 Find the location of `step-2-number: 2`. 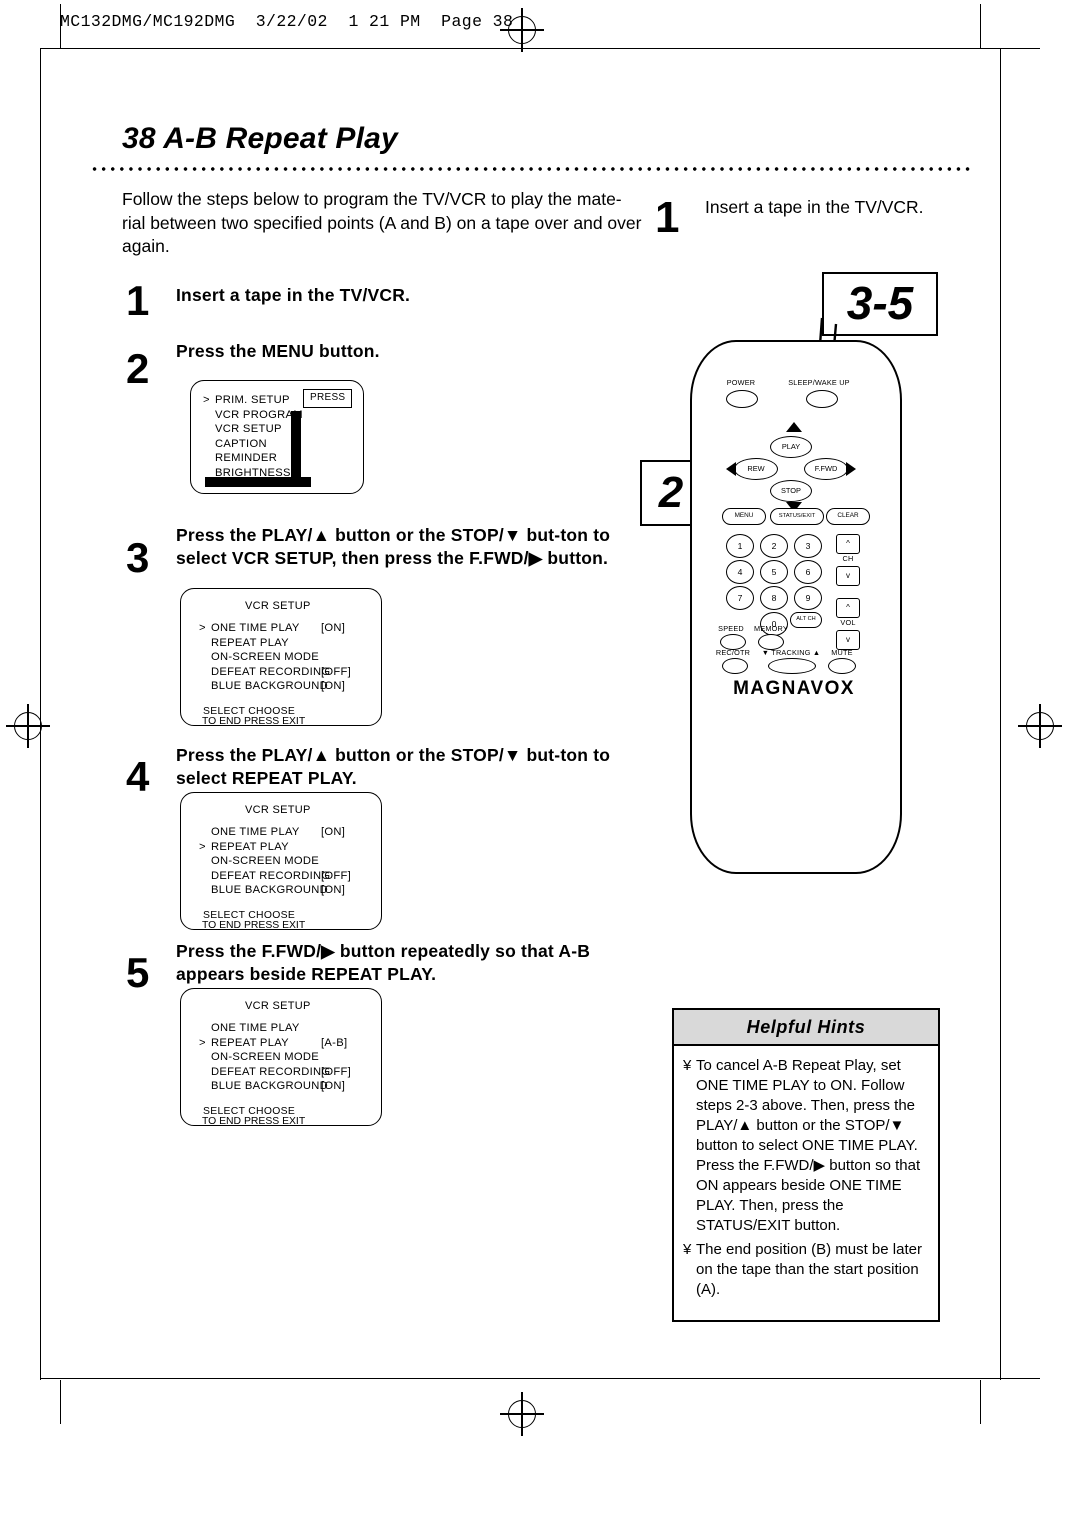

step-2-number: 2 is located at coordinates (138, 368).